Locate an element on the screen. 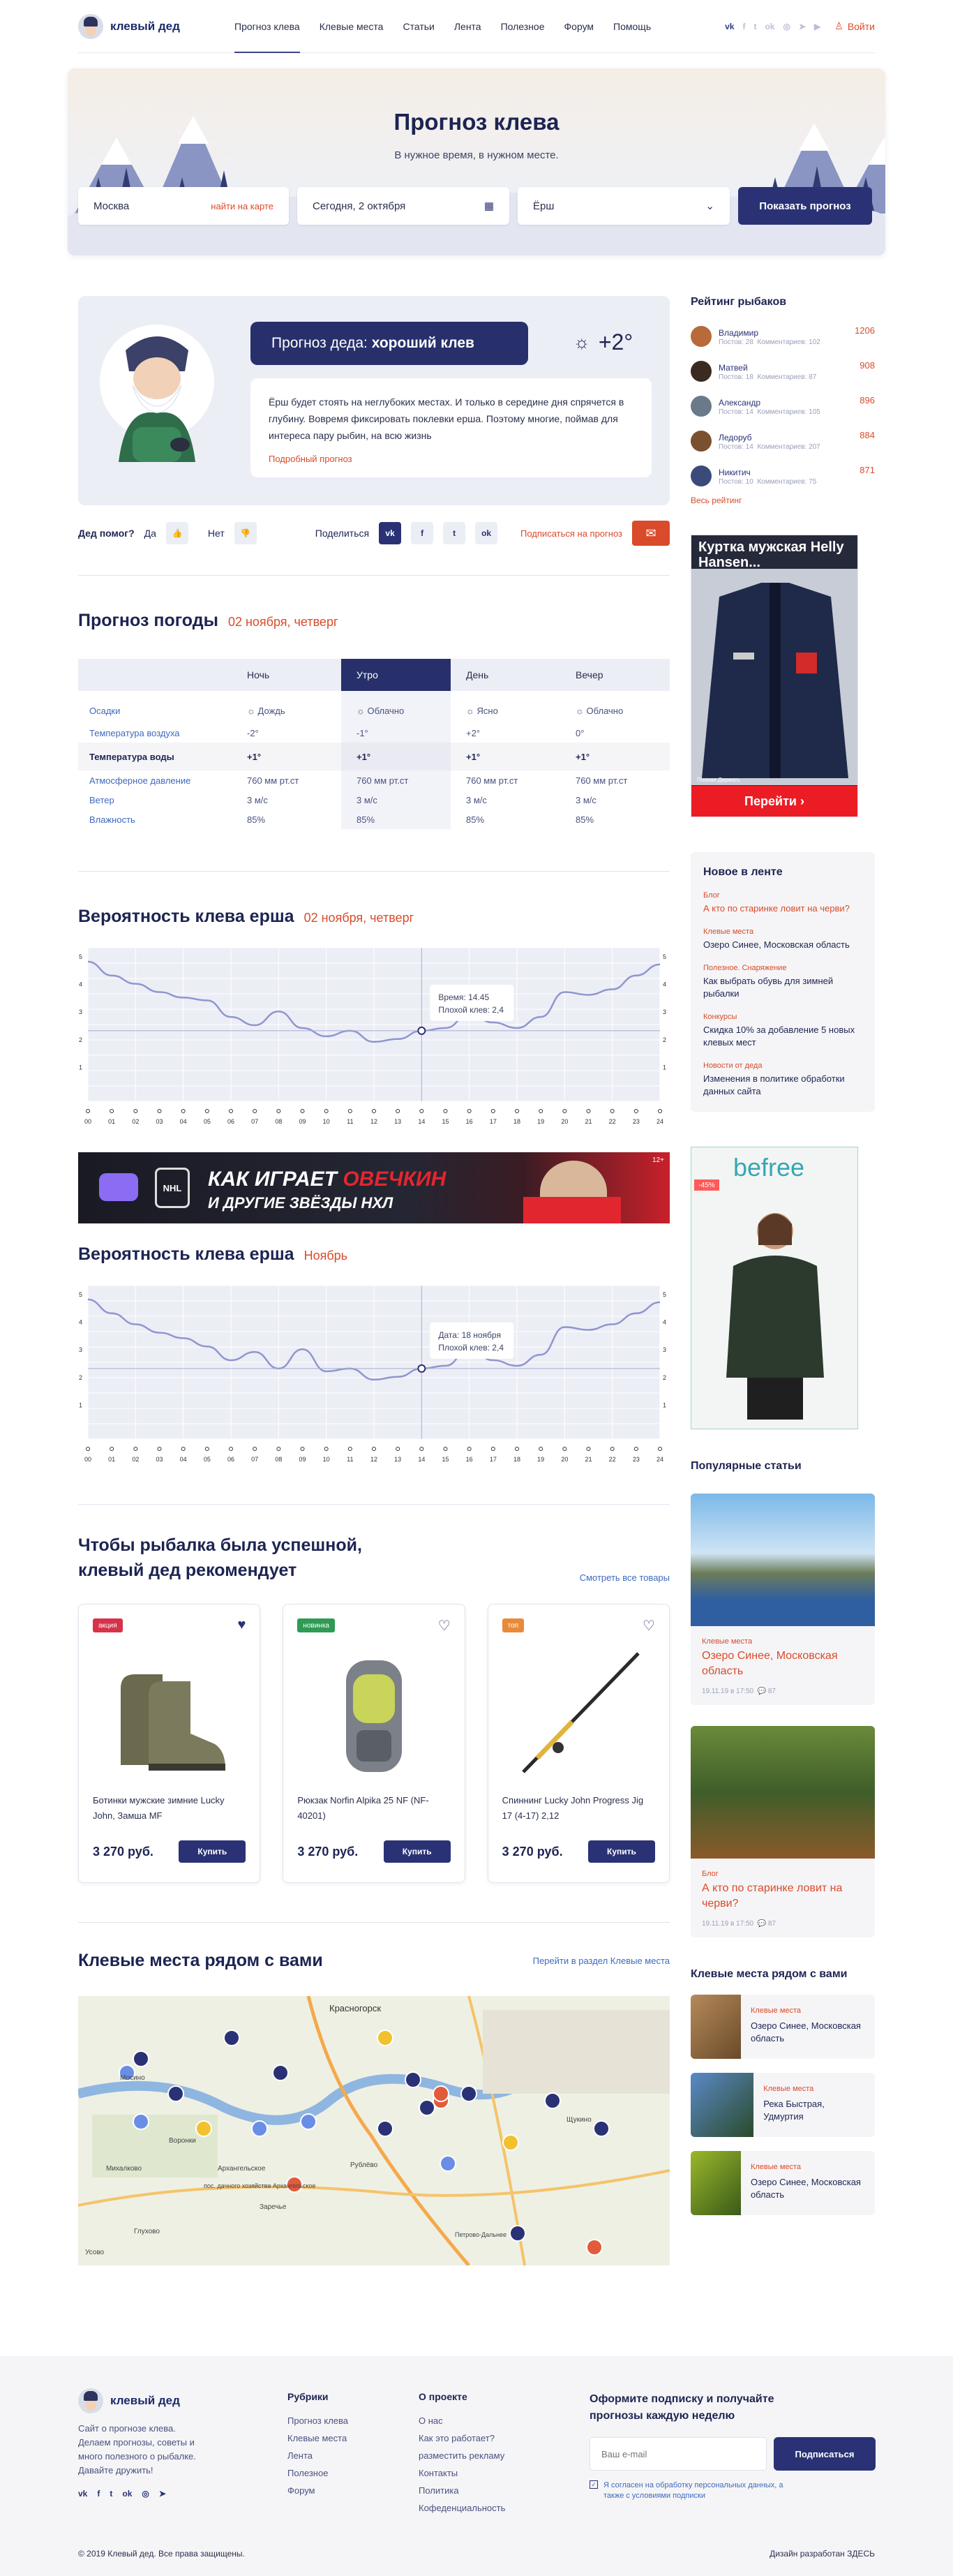 Image resolution: width=953 pixels, height=2576 pixels. login-link: ♙ Войти is located at coordinates (854, 26).